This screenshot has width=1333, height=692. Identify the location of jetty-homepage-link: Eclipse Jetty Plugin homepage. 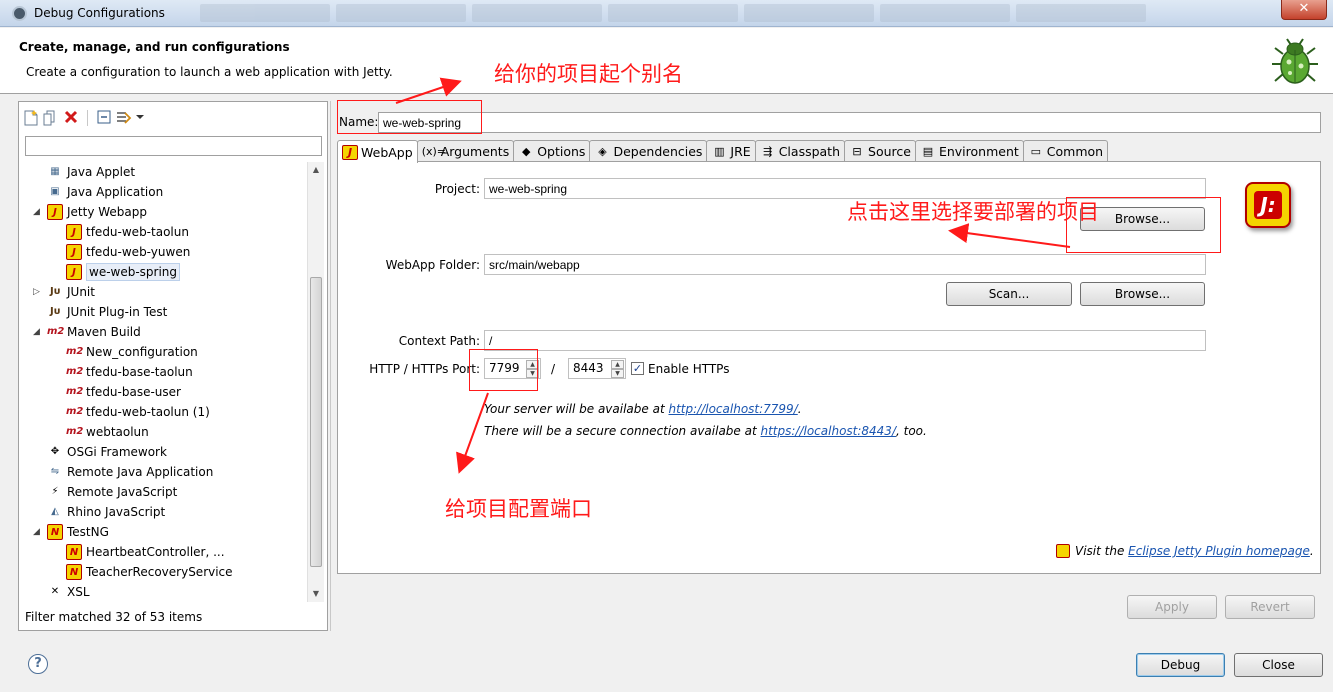
(1219, 551).